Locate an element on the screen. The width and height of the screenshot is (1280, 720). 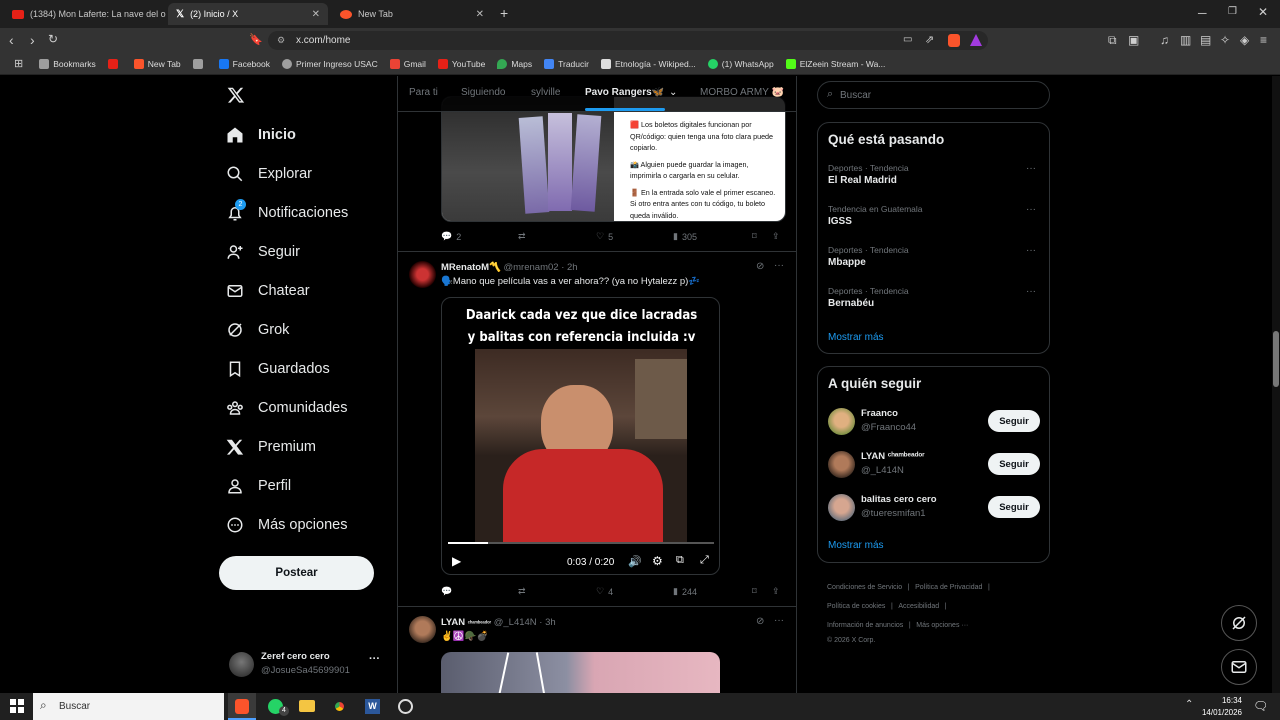
footer-link: Condiciones de Servicio is located at coordinates (864, 587).